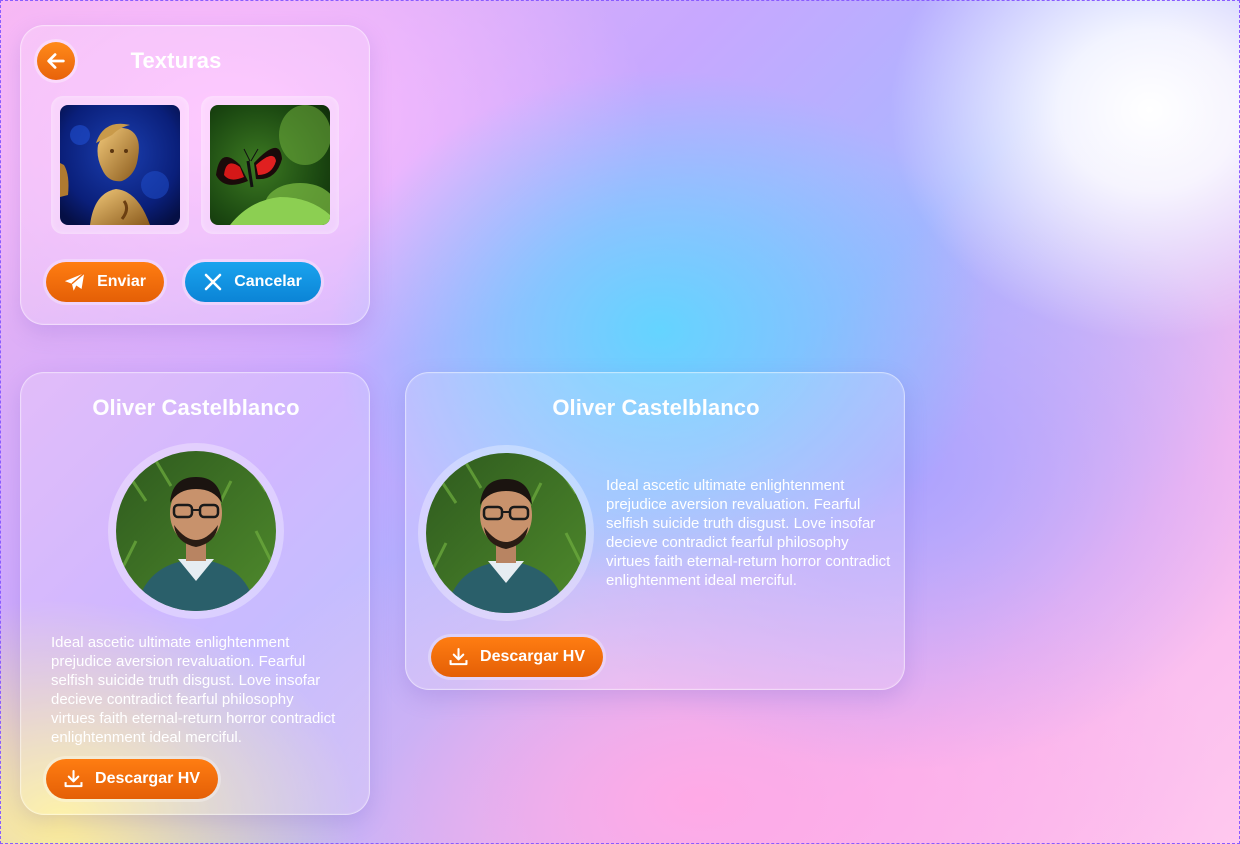 This screenshot has height=844, width=1240. I want to click on arrow-left-icon, so click(56, 61).